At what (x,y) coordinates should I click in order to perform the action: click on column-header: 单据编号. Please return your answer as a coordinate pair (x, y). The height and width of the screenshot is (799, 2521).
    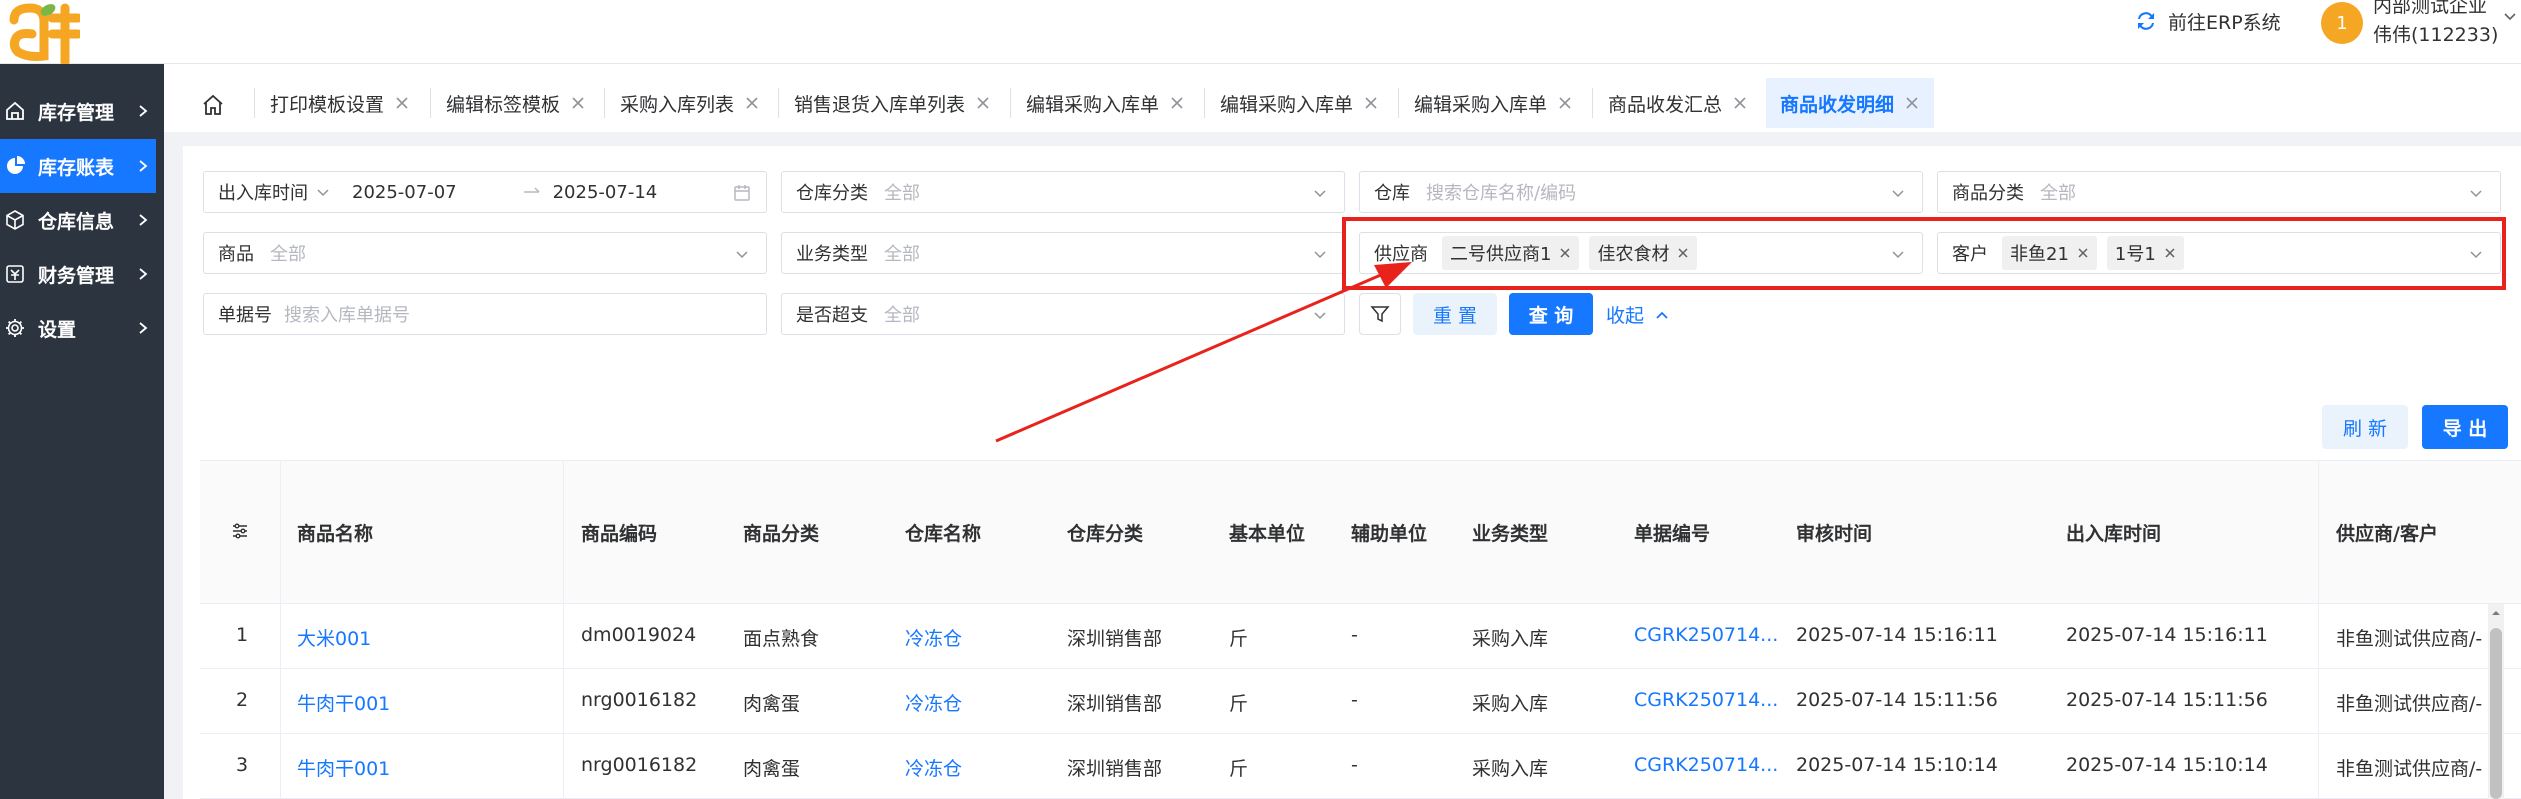
    Looking at the image, I should click on (1672, 534).